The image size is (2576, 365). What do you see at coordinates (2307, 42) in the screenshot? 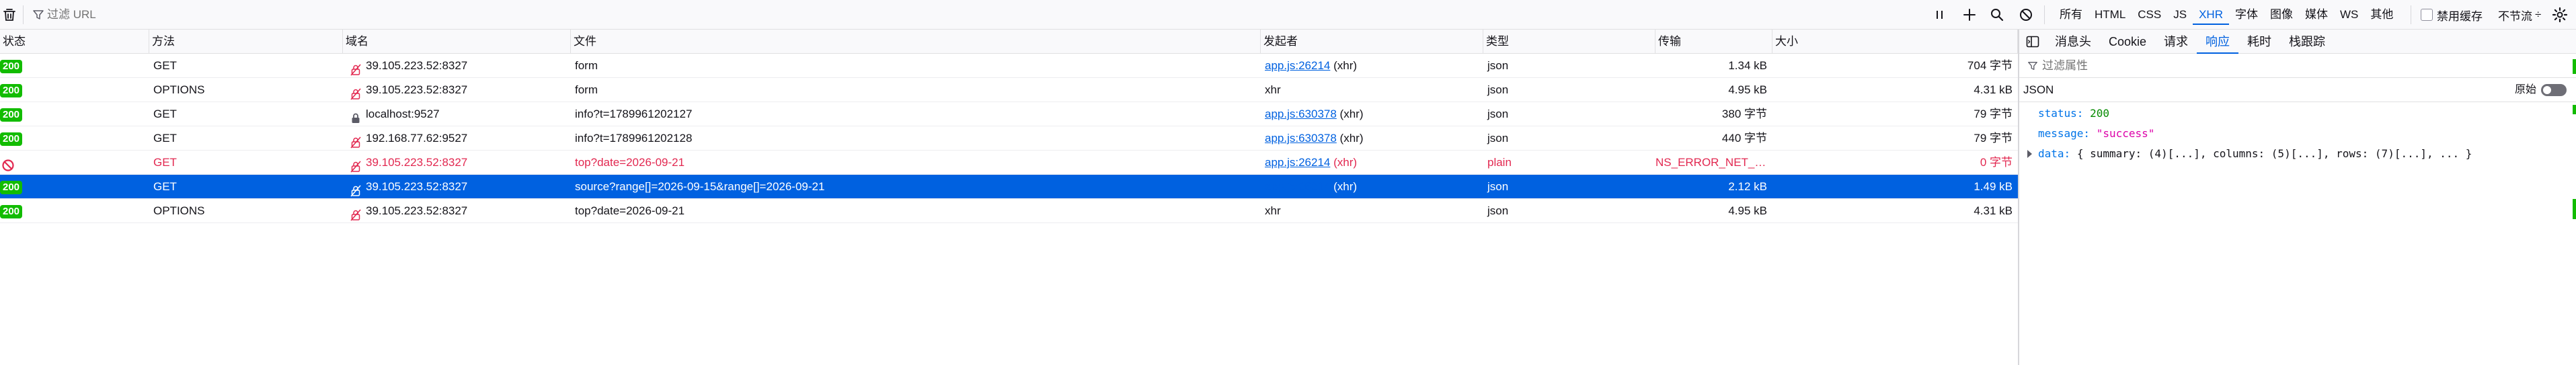
I see `tab-stack-trace: 栈跟踪` at bounding box center [2307, 42].